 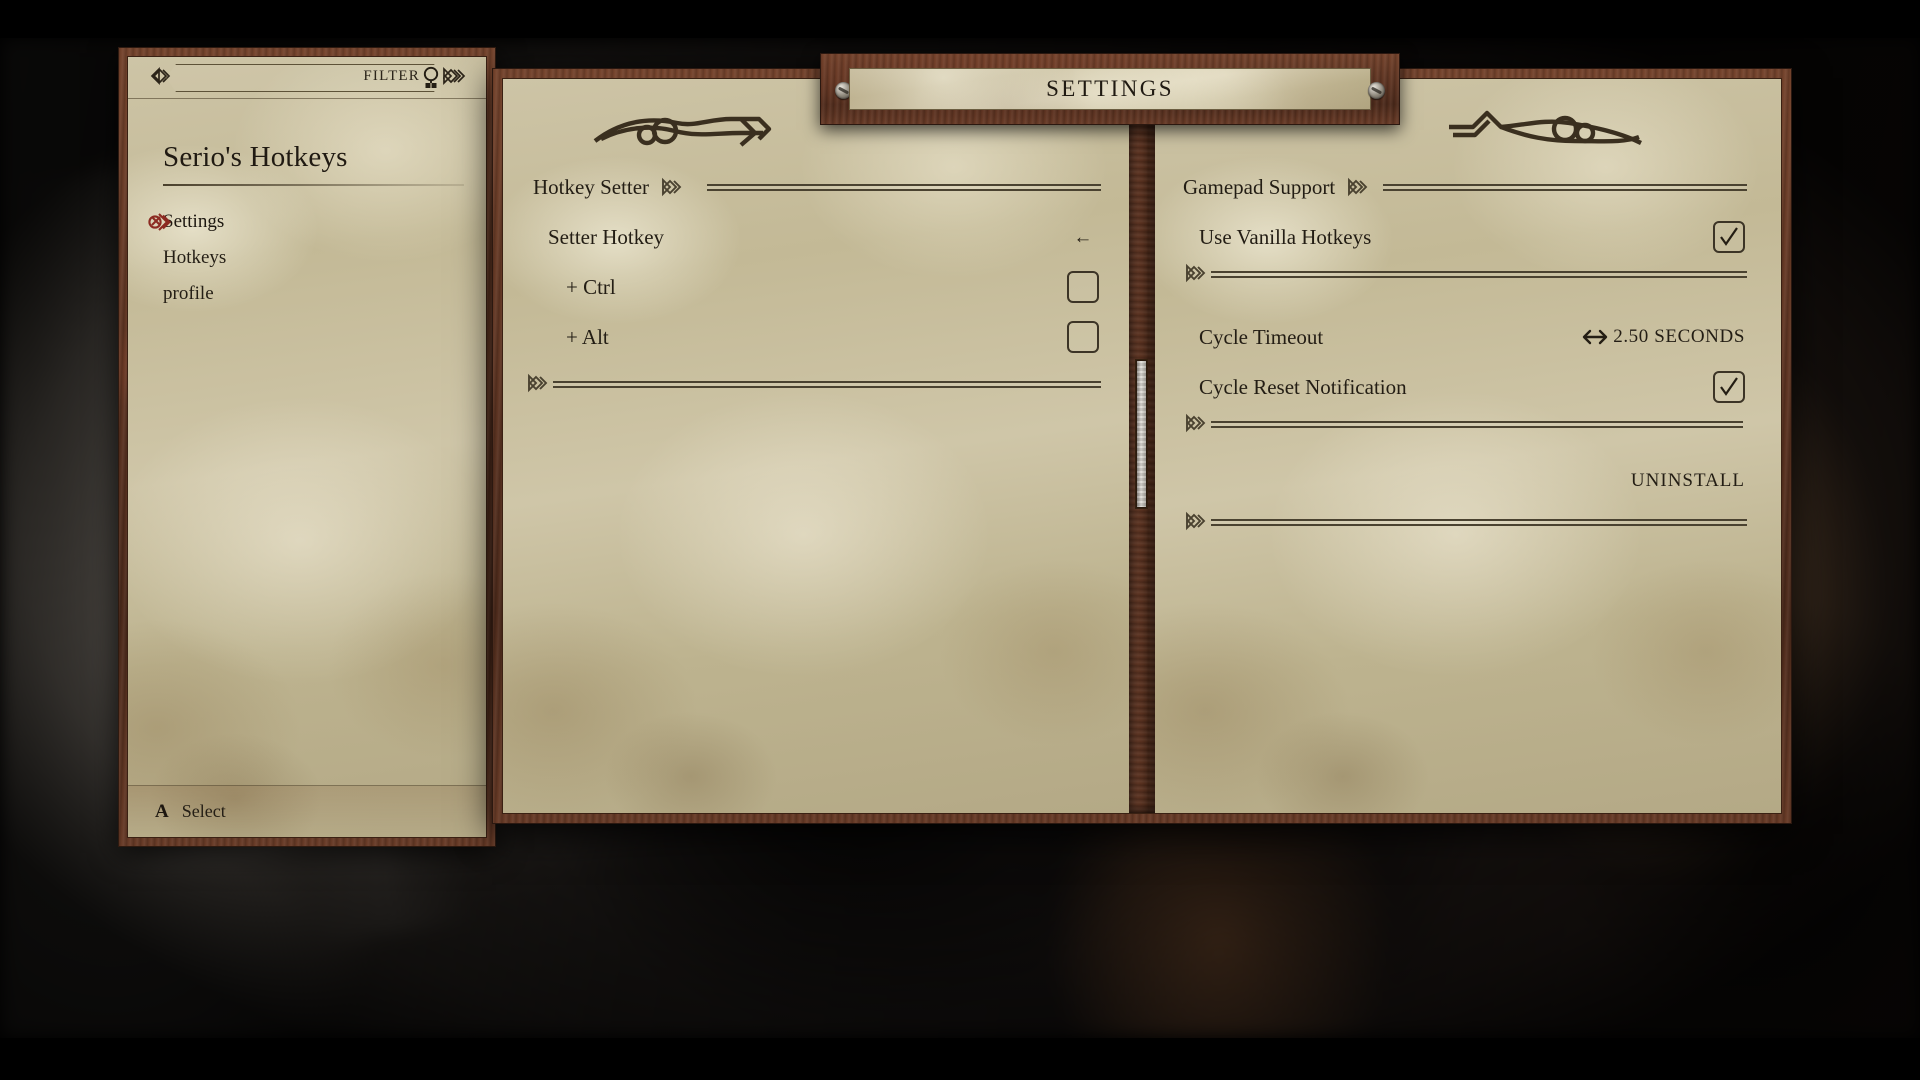 I want to click on setting-label: + Alt, so click(x=587, y=336).